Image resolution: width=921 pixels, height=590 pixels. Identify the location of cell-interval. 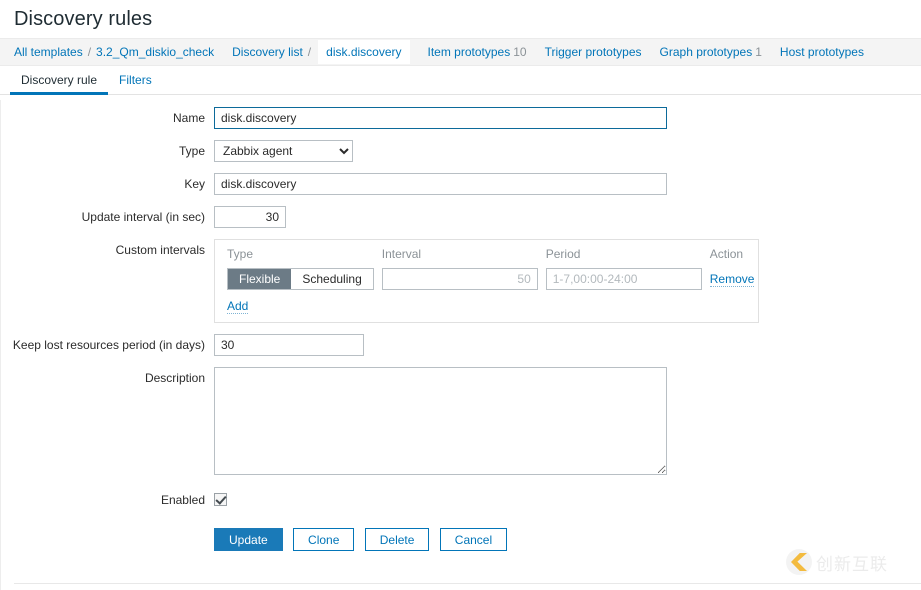
(460, 279).